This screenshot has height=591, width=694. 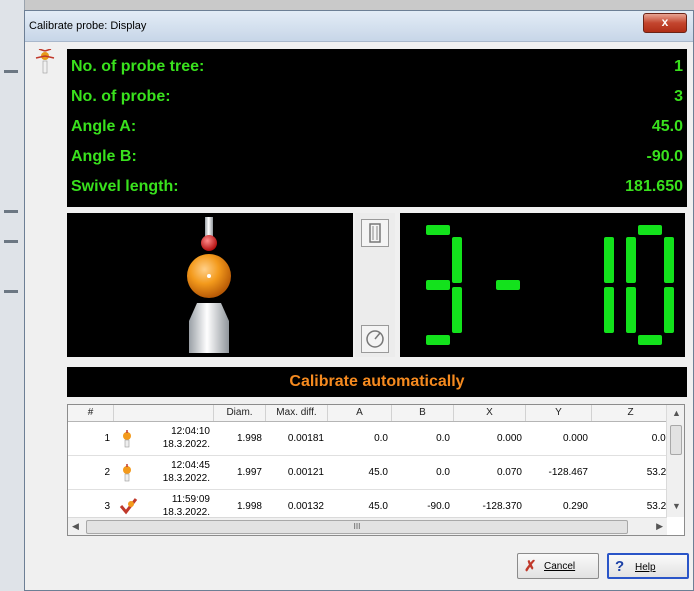 What do you see at coordinates (249, 472) in the screenshot?
I see `diam-value: 1.997` at bounding box center [249, 472].